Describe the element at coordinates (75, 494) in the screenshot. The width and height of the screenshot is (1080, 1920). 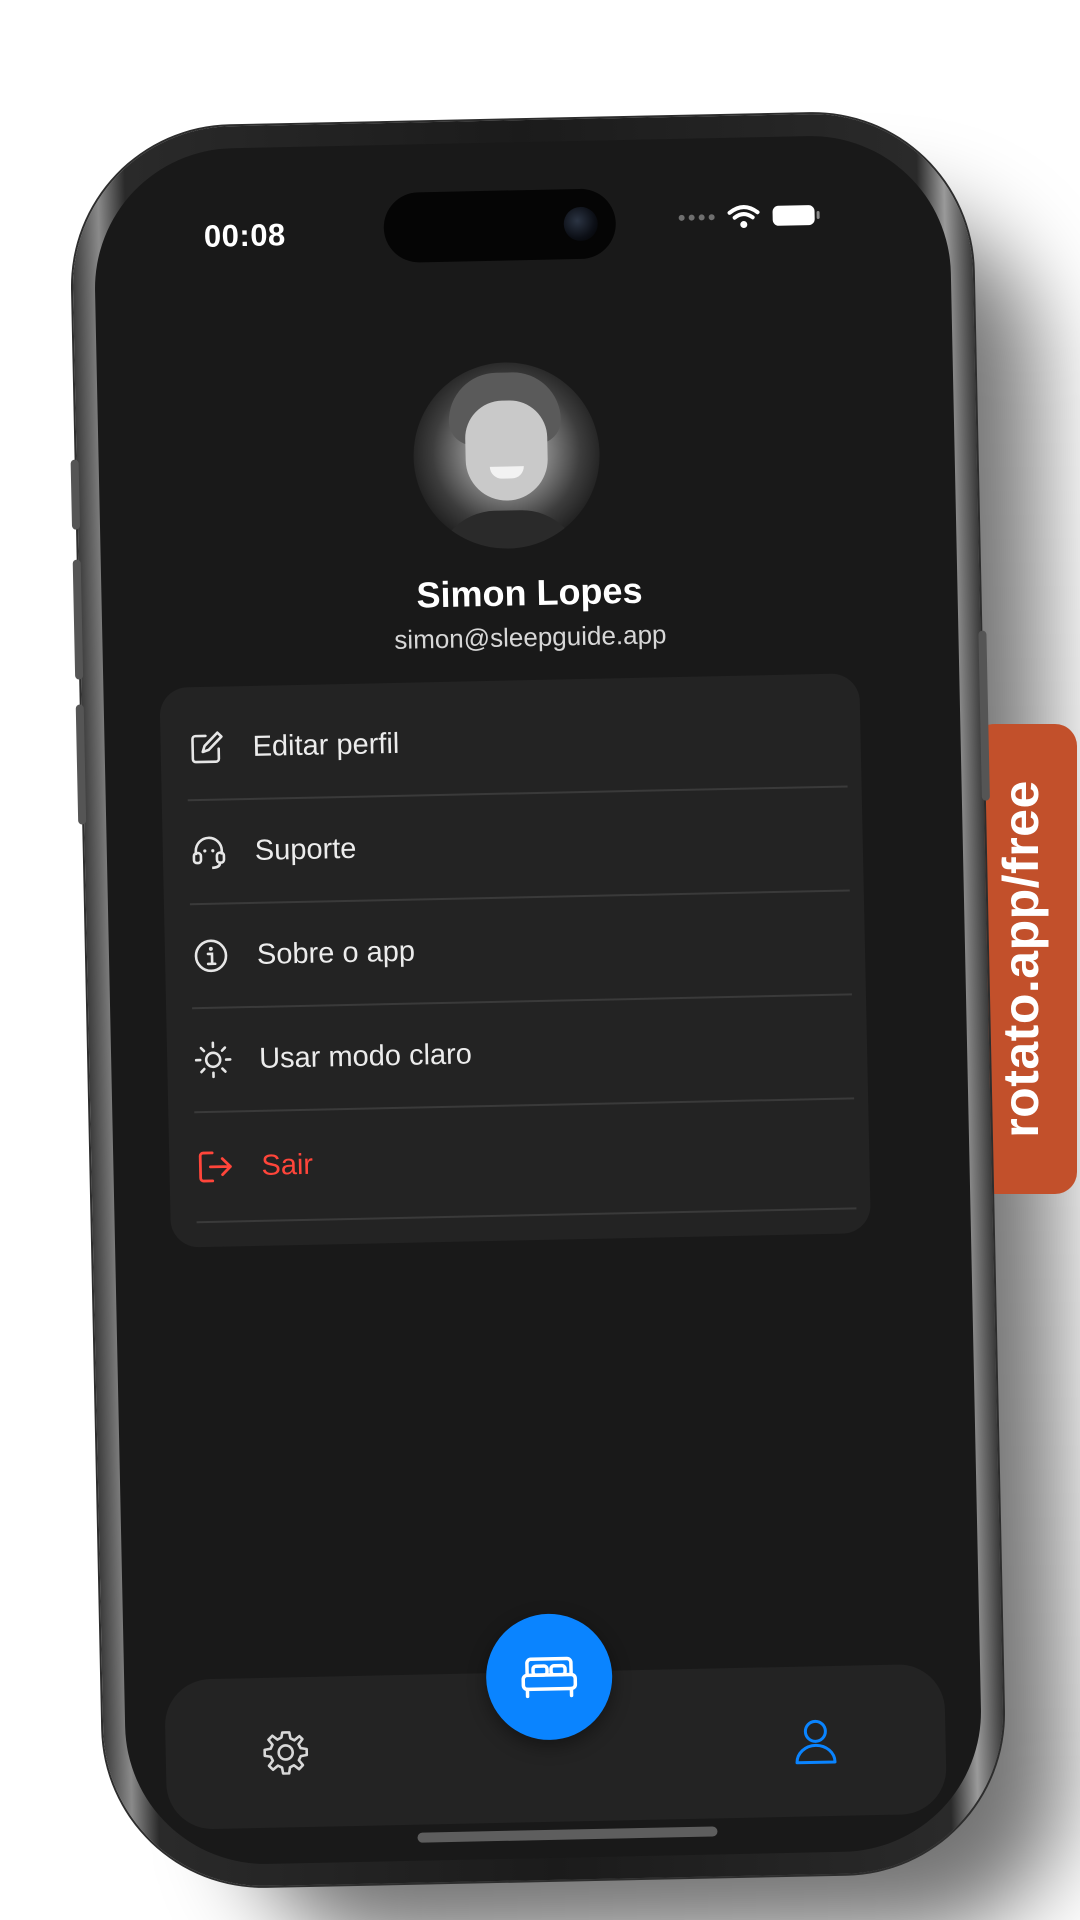
I see `side-button` at that location.